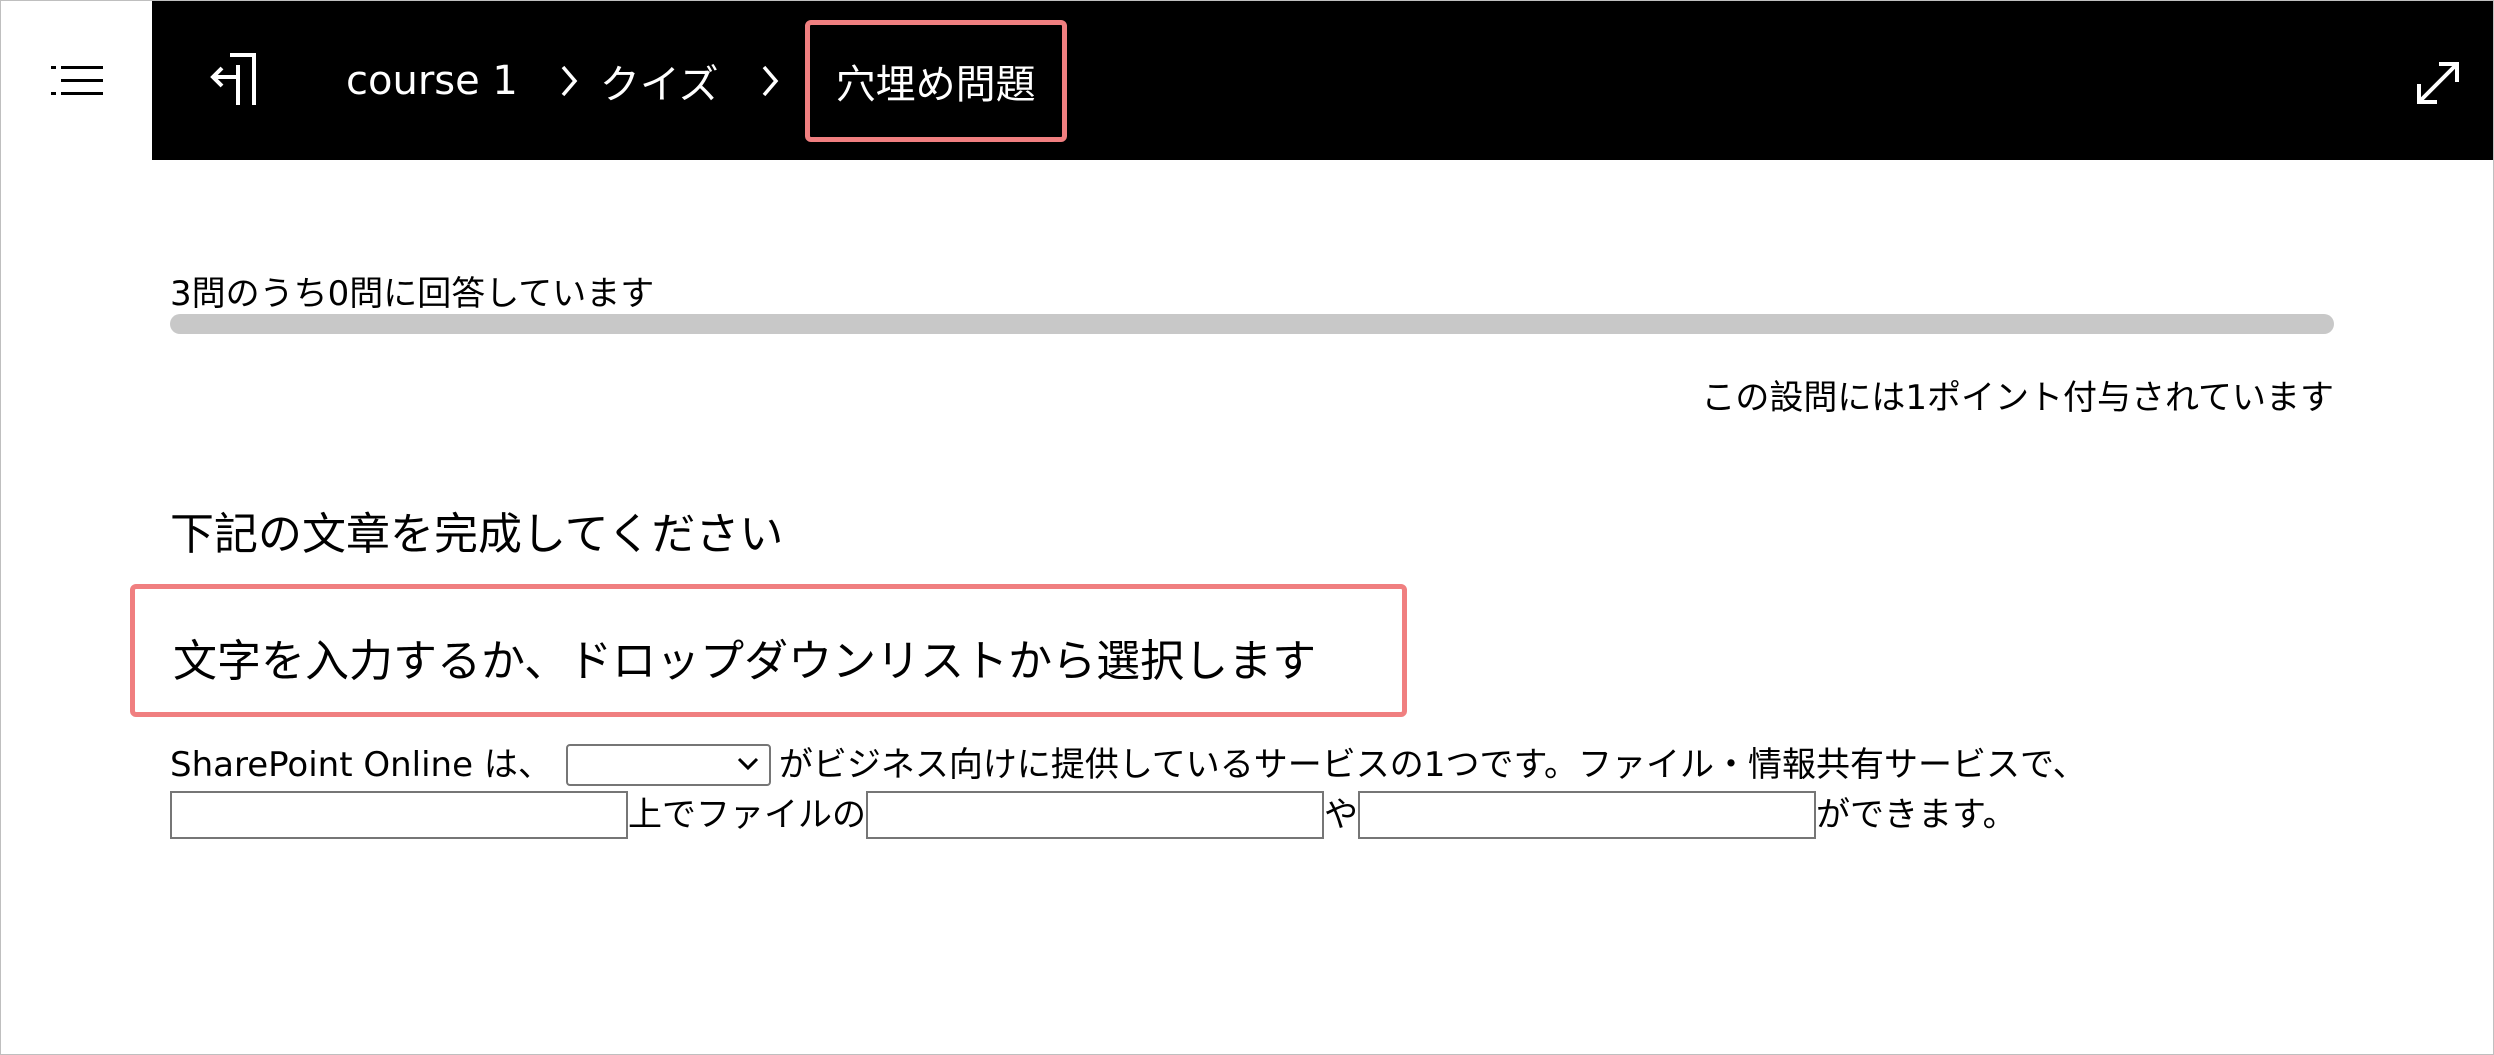 The height and width of the screenshot is (1055, 2494). Describe the element at coordinates (745, 661) in the screenshot. I see `question-instruction: 文字を入力するか、ドロップダウンリストから選択します` at that location.